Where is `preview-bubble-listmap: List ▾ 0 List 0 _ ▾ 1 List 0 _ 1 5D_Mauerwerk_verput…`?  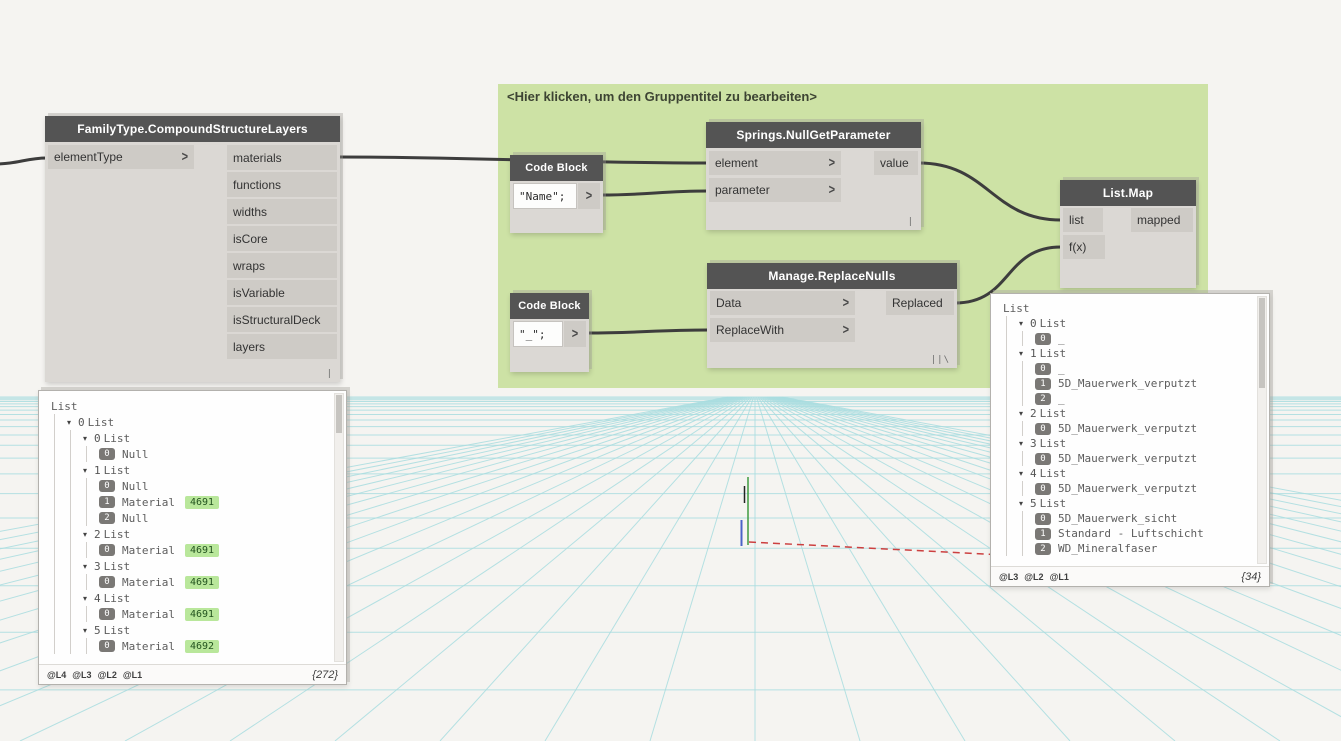
preview-bubble-listmap: List ▾ 0 List 0 _ ▾ 1 List 0 _ 1 5D_Mauerwerk_verput… is located at coordinates (1130, 440).